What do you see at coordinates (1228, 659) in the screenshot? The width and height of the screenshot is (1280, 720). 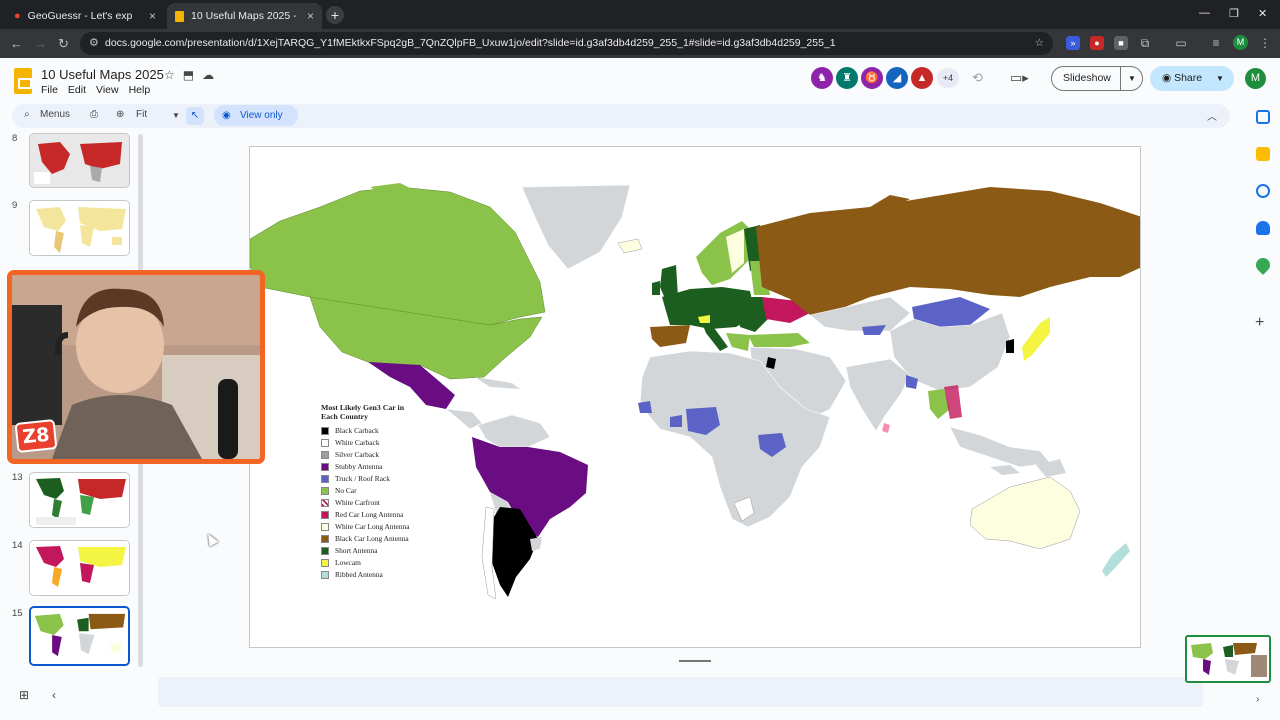 I see `slide-minimap` at bounding box center [1228, 659].